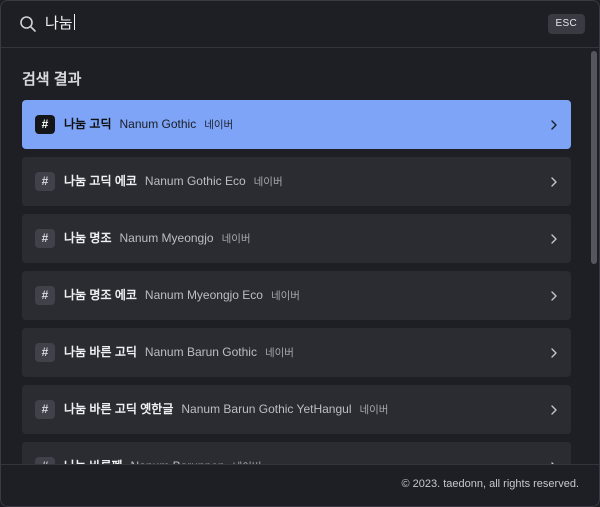 This screenshot has width=600, height=507. I want to click on result-item-text: 나눔 고딕 에코 Nanum Gothic Eco 네이버, so click(173, 181).